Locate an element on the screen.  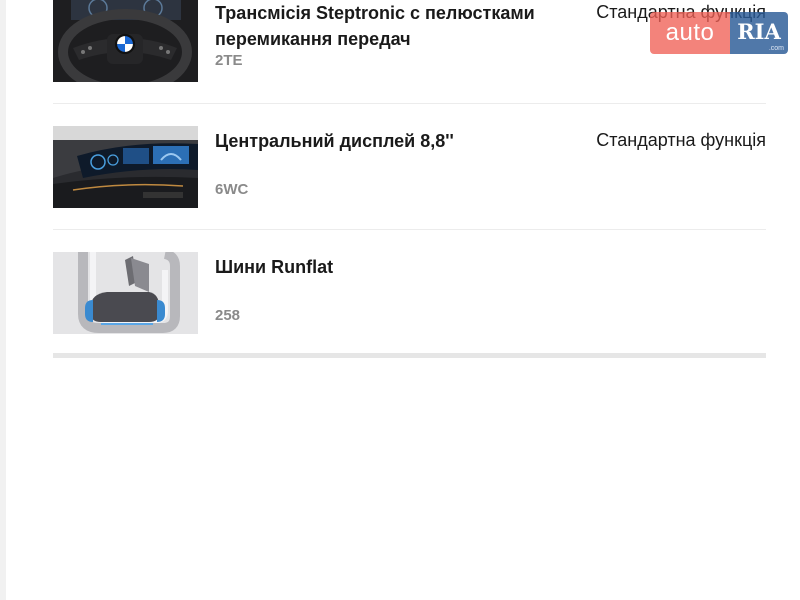
steering-wheel-image is located at coordinates (125, 41).